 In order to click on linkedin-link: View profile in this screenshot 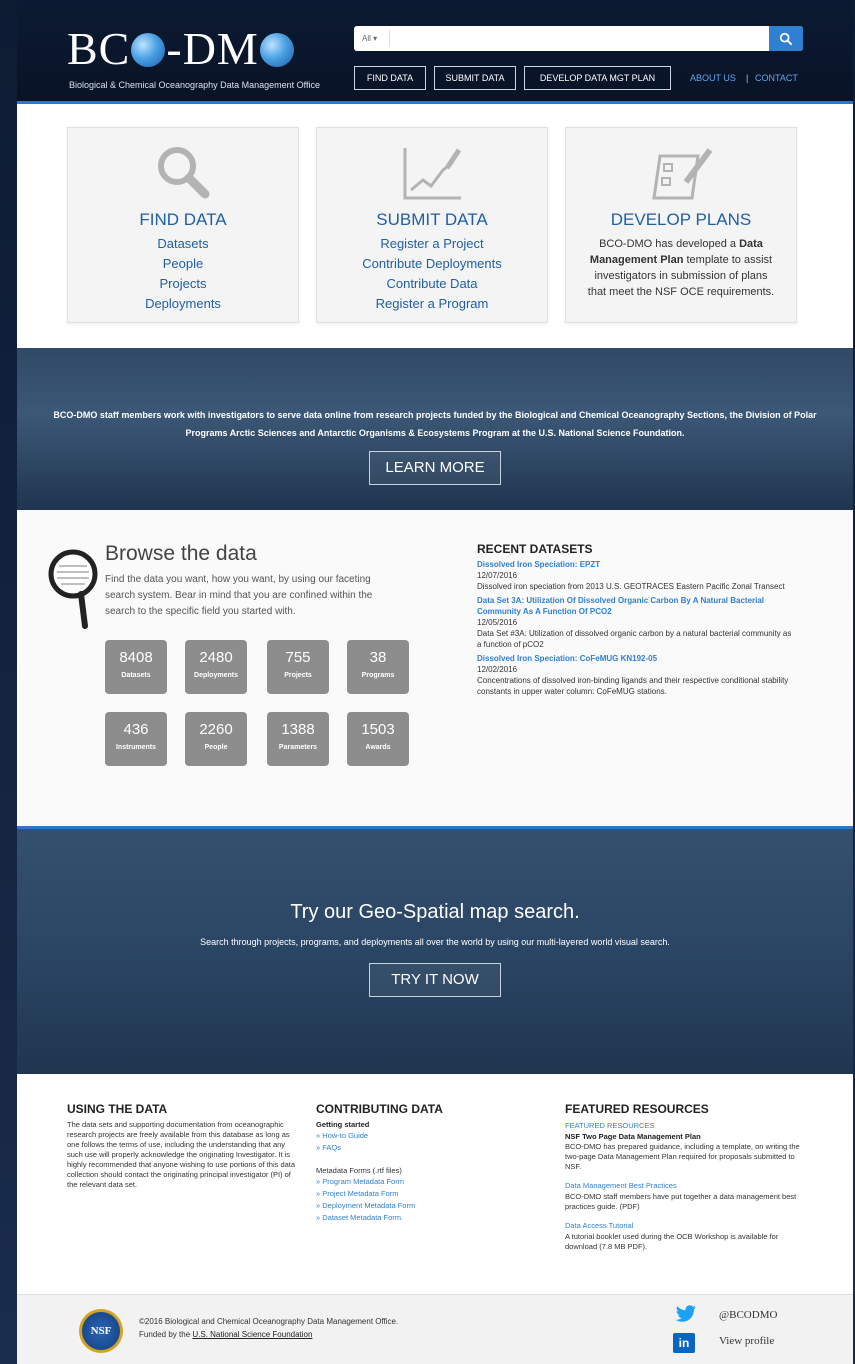, I will do `click(746, 1341)`.